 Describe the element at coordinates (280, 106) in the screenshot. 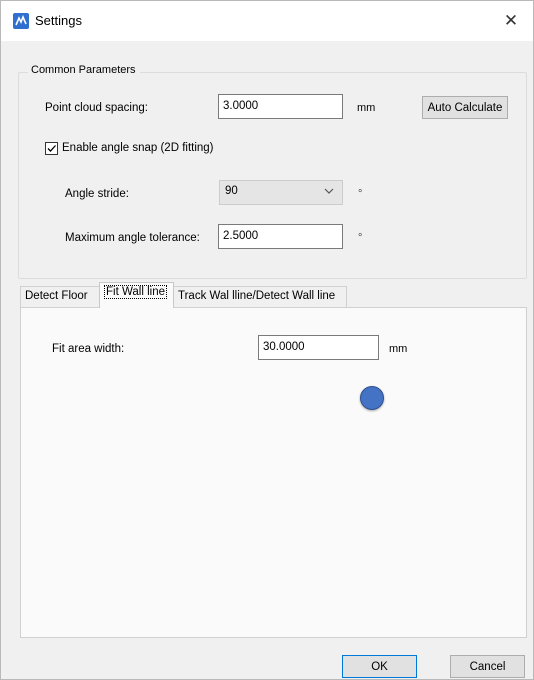

I see `point-cloud-spacing-input: 3.0000` at that location.